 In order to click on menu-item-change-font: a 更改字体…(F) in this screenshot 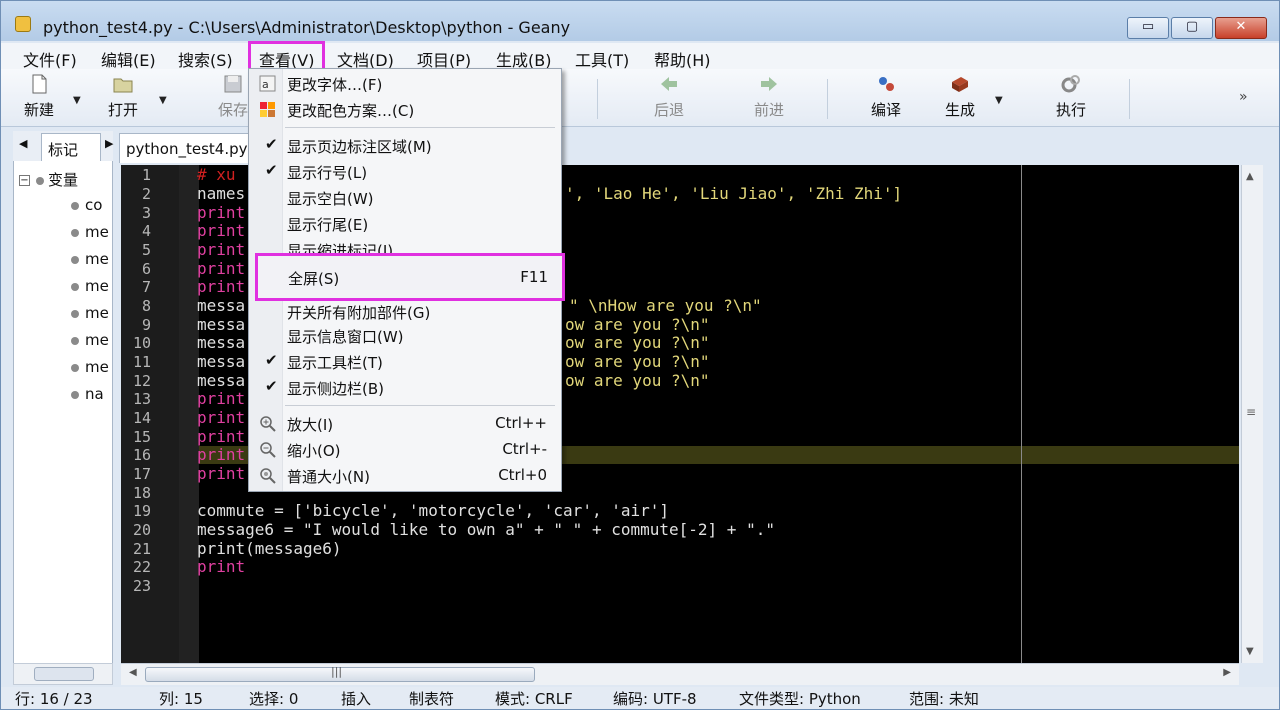, I will do `click(405, 84)`.